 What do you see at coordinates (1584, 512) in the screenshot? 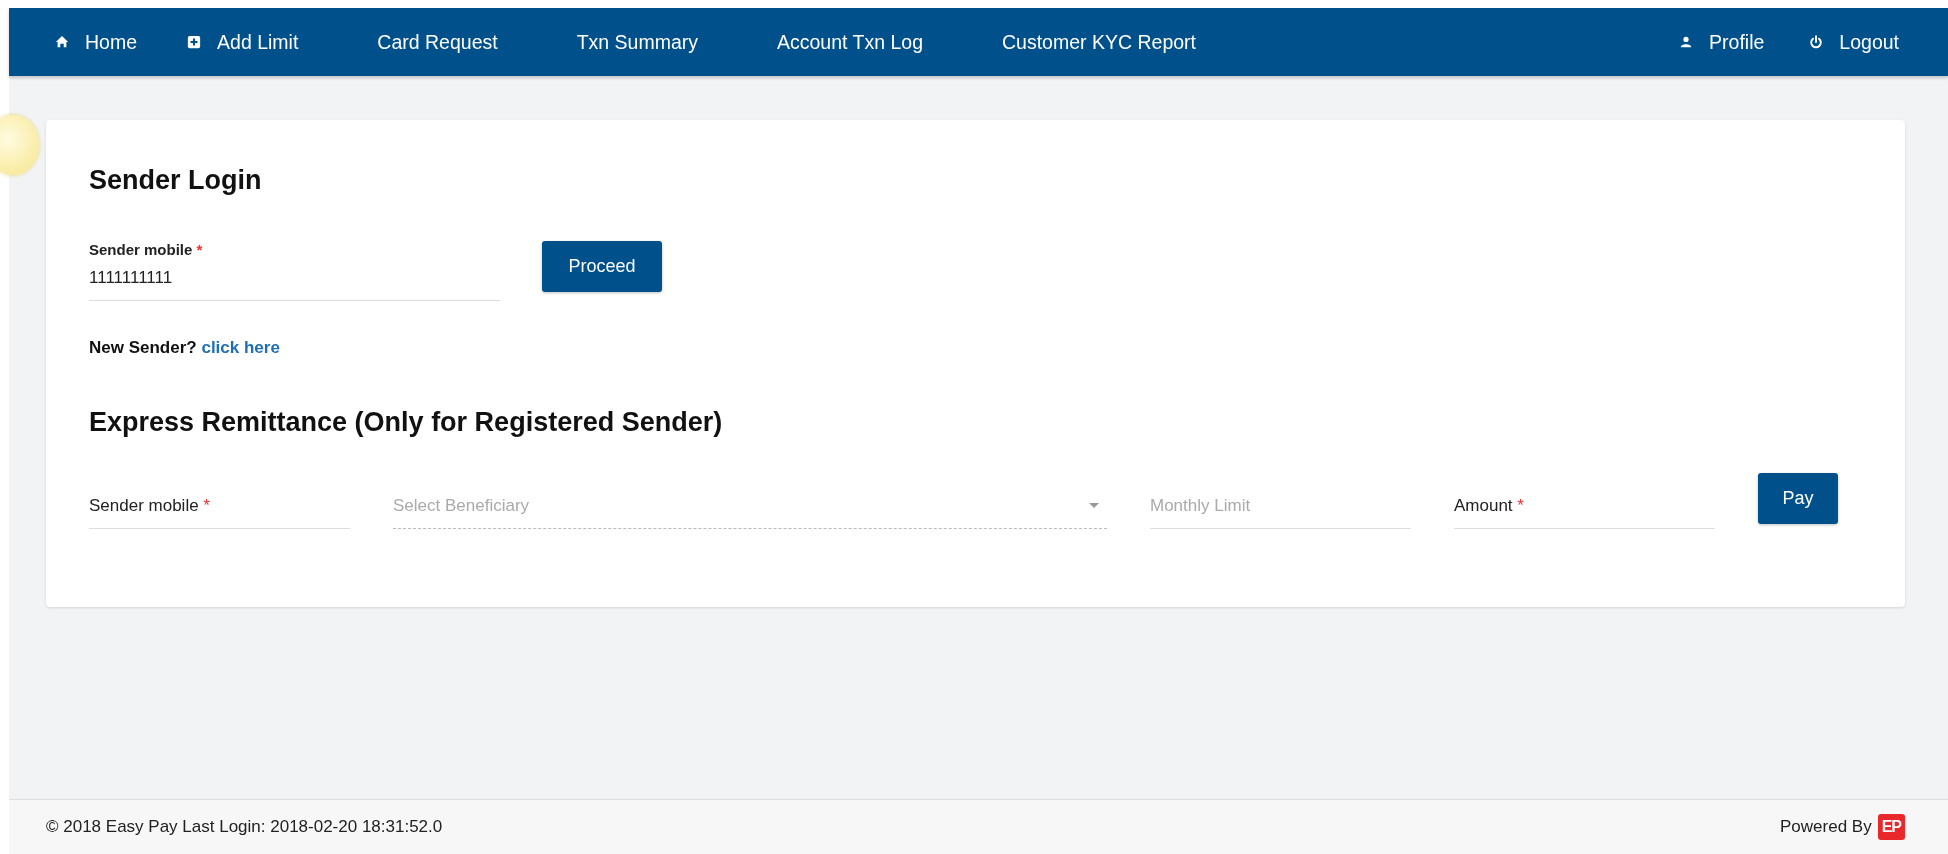
I see `input-field: Amount *` at bounding box center [1584, 512].